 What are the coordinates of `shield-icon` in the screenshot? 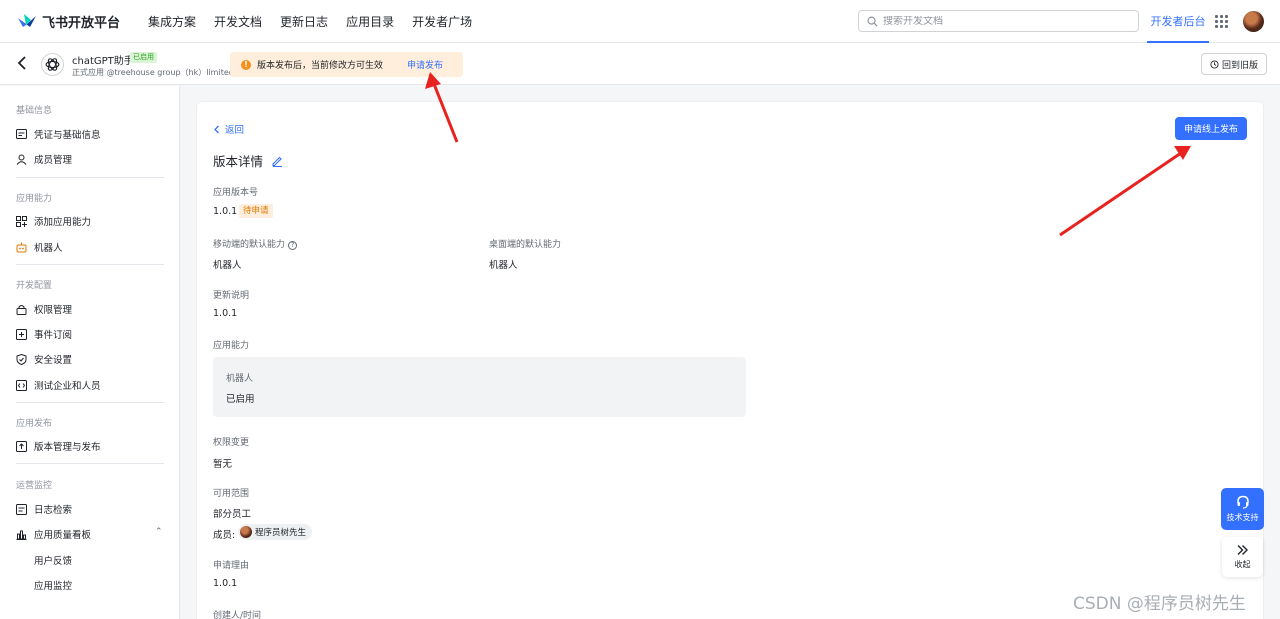 It's located at (21, 359).